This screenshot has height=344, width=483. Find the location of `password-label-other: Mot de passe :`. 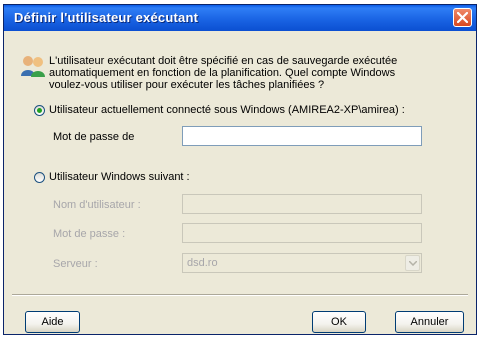

password-label-other: Mot de passe : is located at coordinates (89, 234).